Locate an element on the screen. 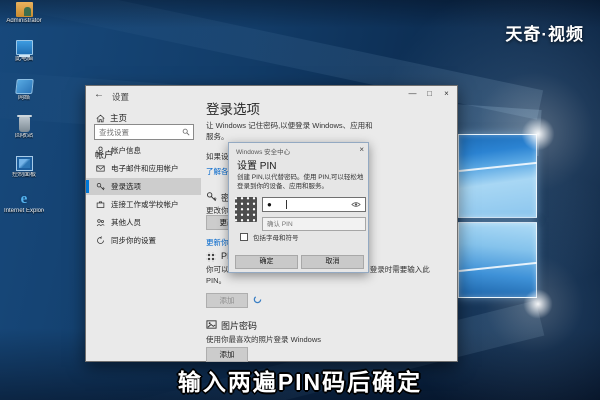 The width and height of the screenshot is (600, 400). cancel-button: 取消 is located at coordinates (332, 262).